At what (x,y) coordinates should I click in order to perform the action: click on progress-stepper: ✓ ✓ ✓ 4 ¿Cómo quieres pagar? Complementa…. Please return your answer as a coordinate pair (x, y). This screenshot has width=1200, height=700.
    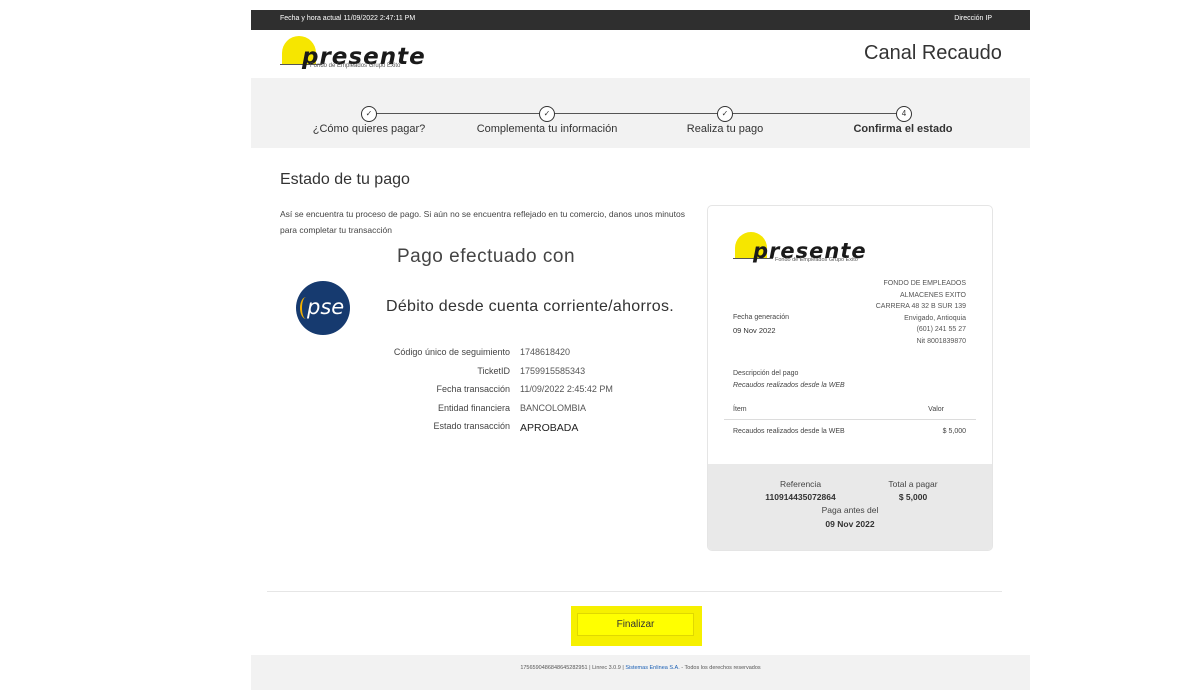
    Looking at the image, I should click on (640, 113).